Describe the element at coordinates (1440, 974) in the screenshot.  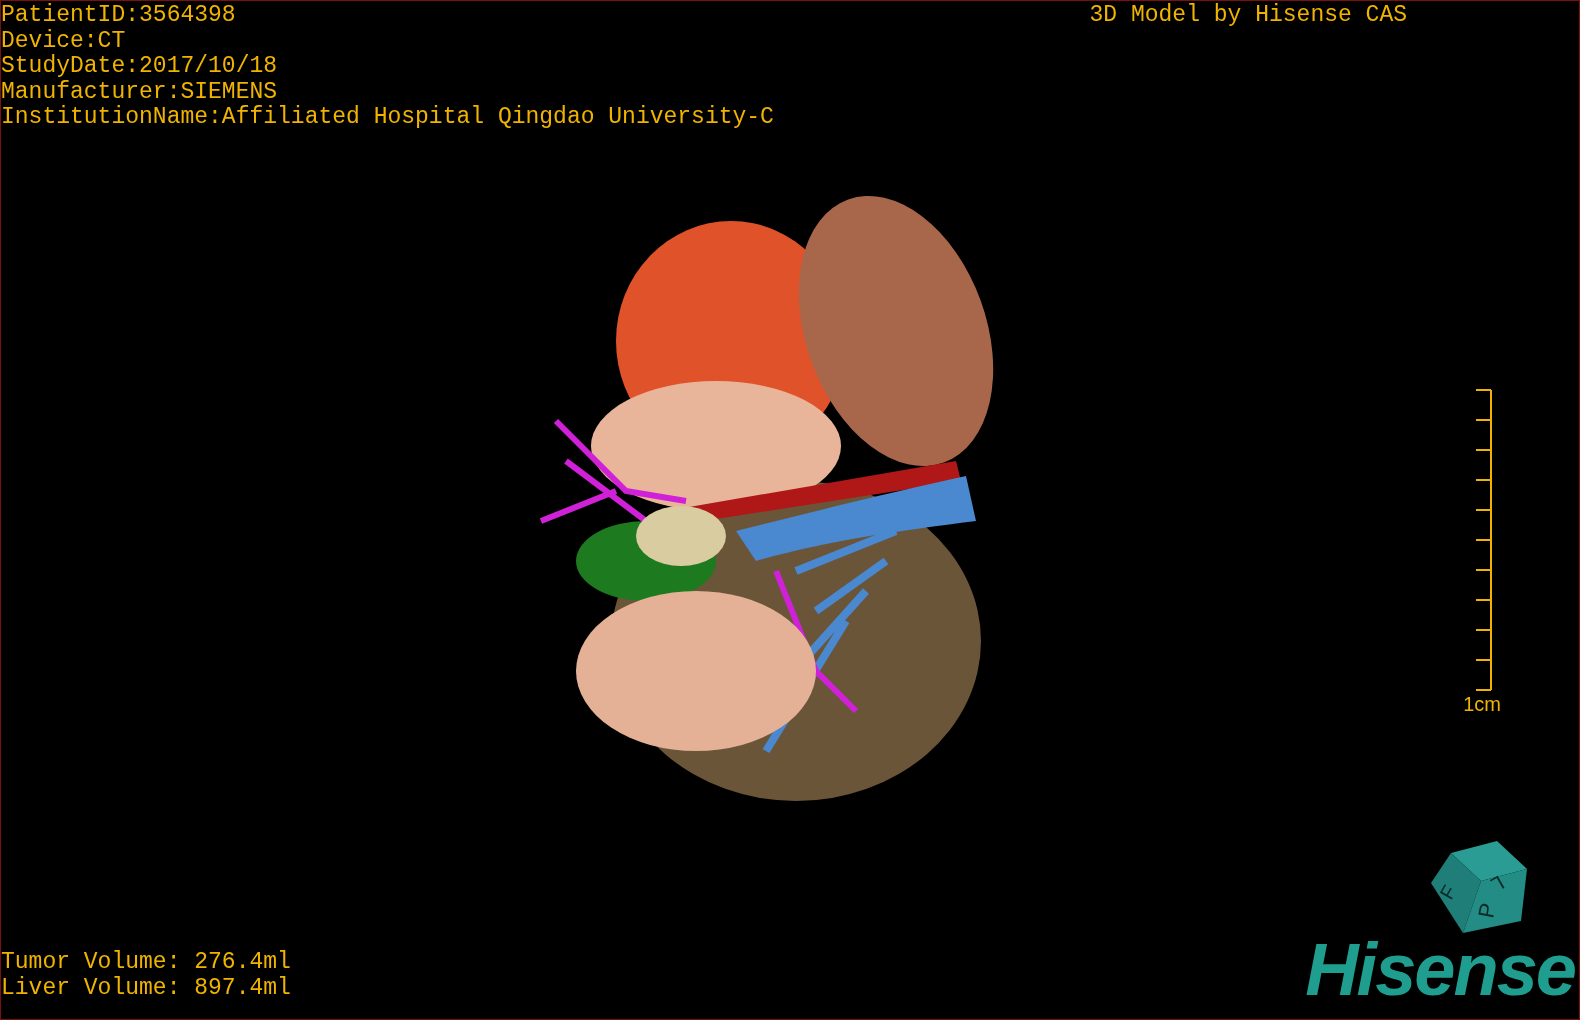
I see `brand-logo: Hisense` at that location.